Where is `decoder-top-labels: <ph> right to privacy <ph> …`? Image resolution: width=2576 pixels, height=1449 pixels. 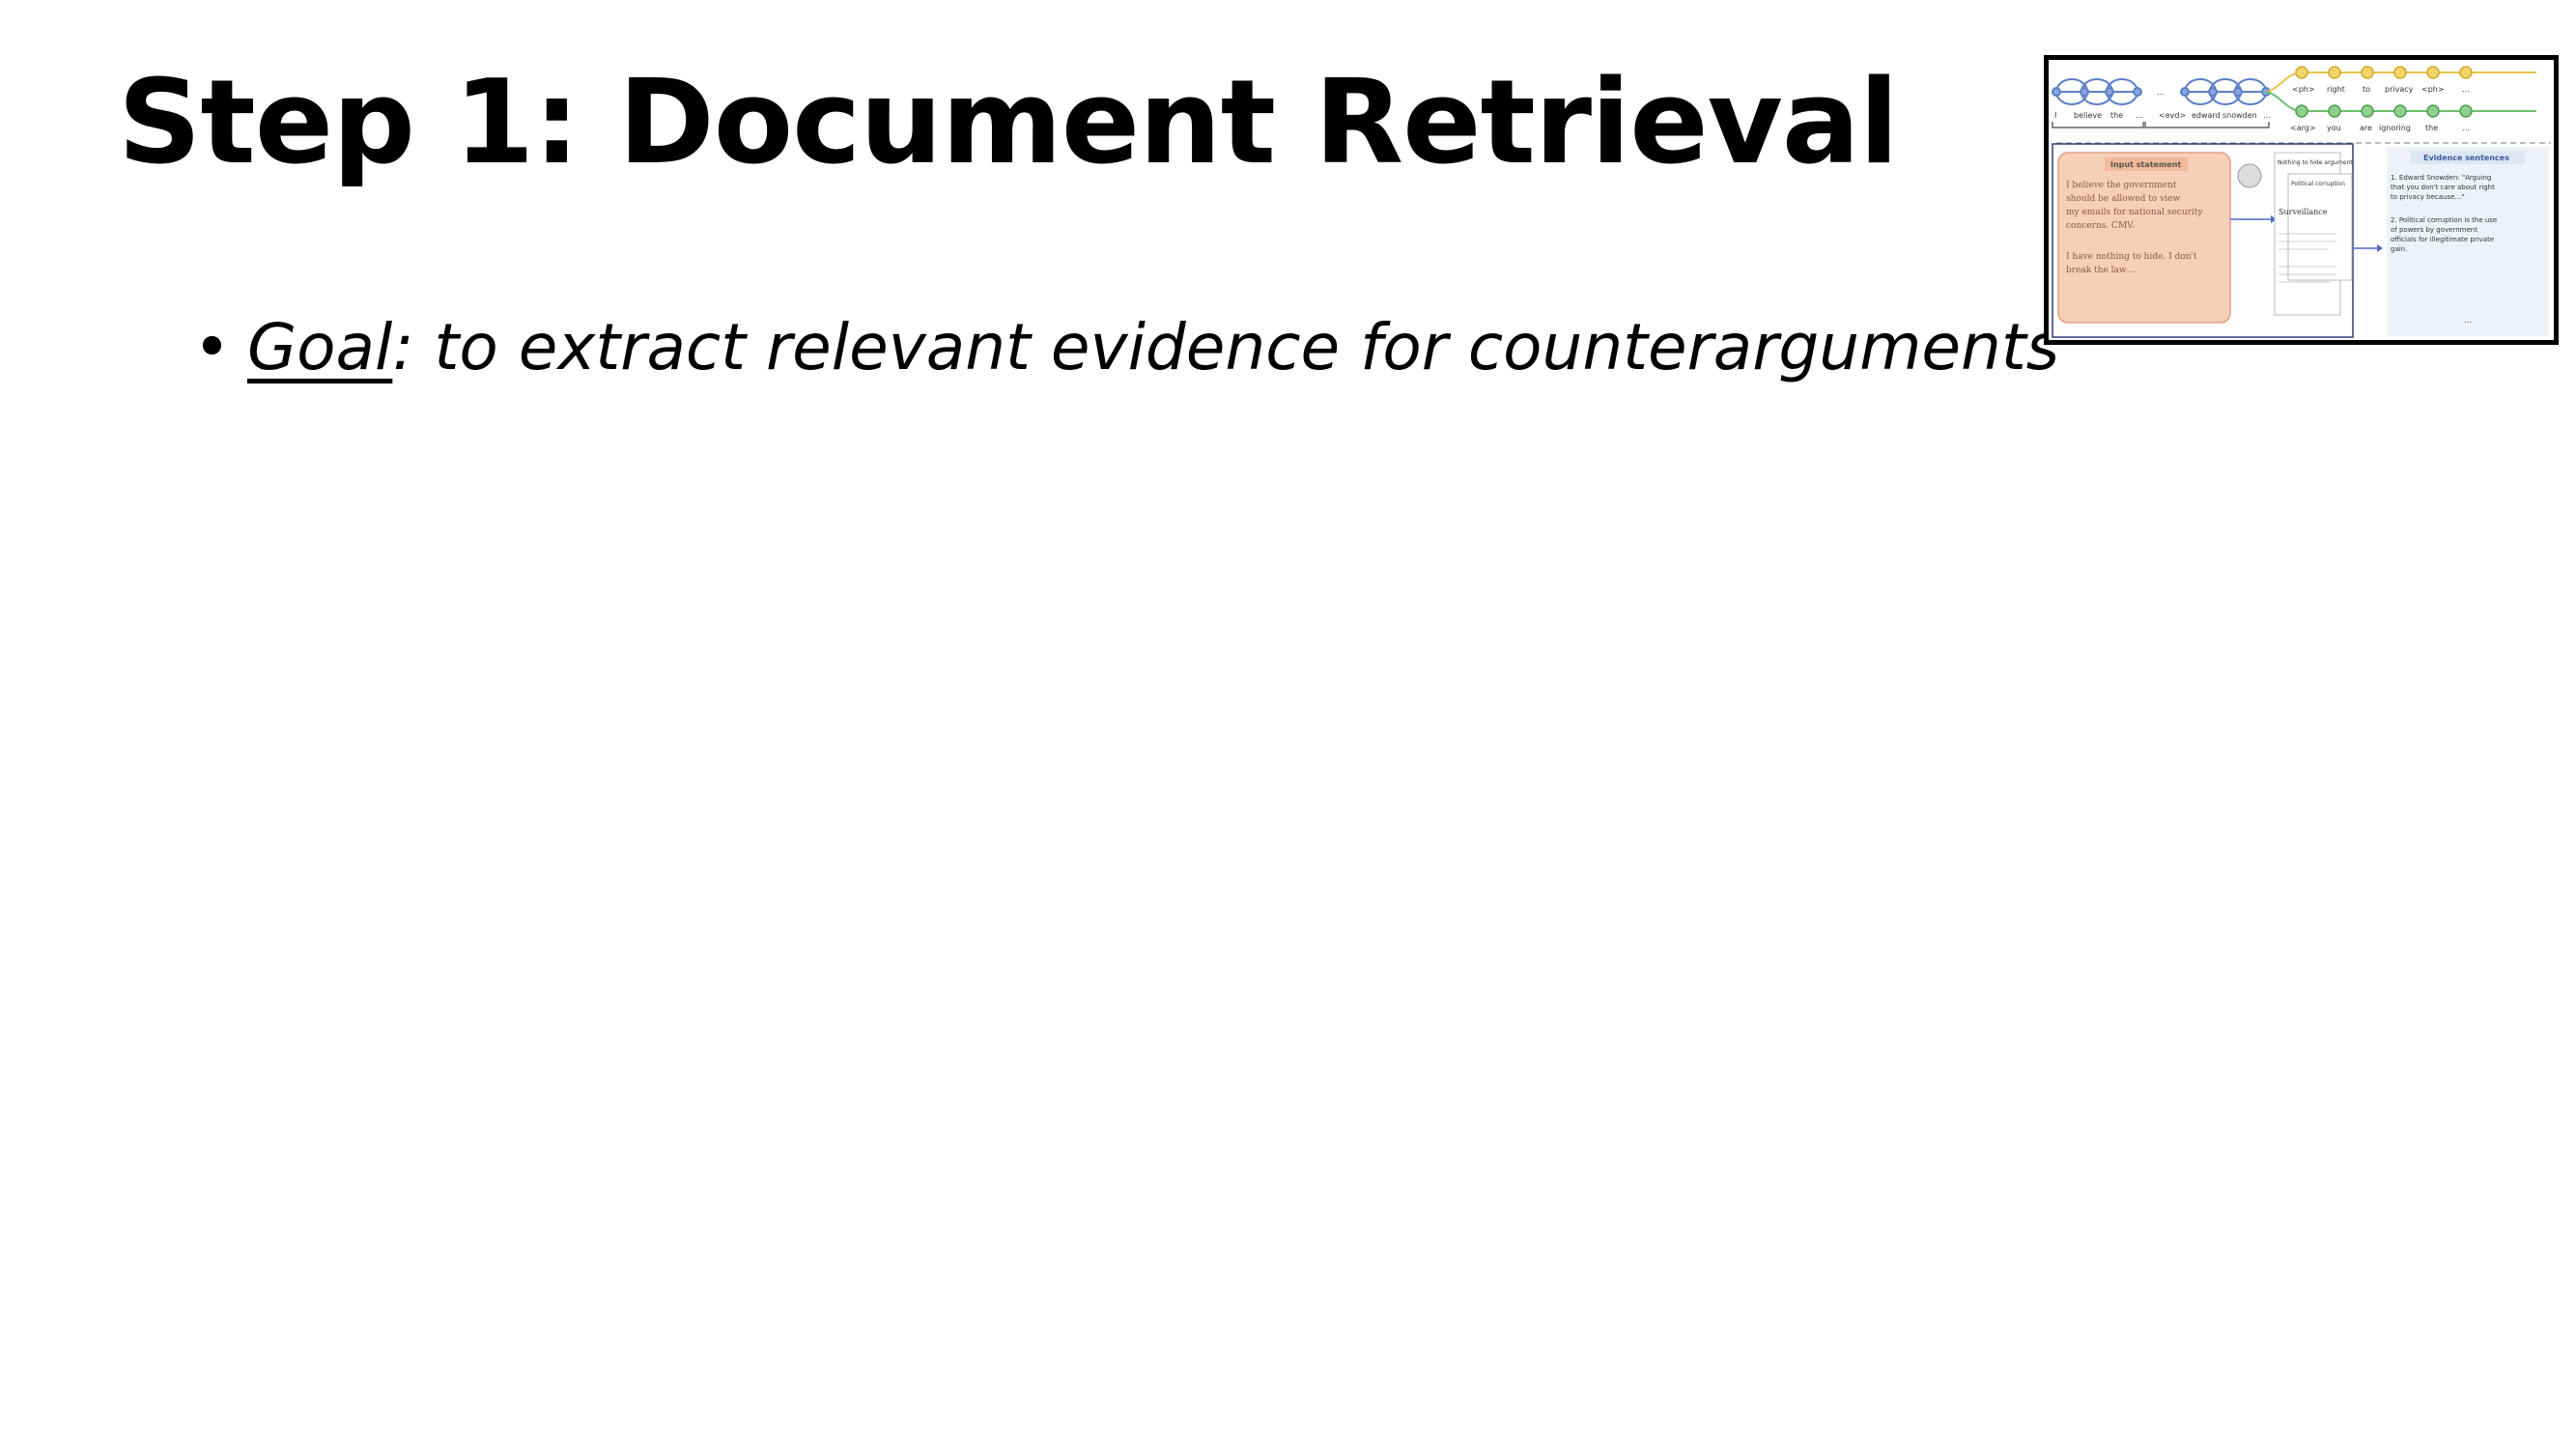
decoder-top-labels: <ph> right to privacy <ph> … is located at coordinates (2381, 89).